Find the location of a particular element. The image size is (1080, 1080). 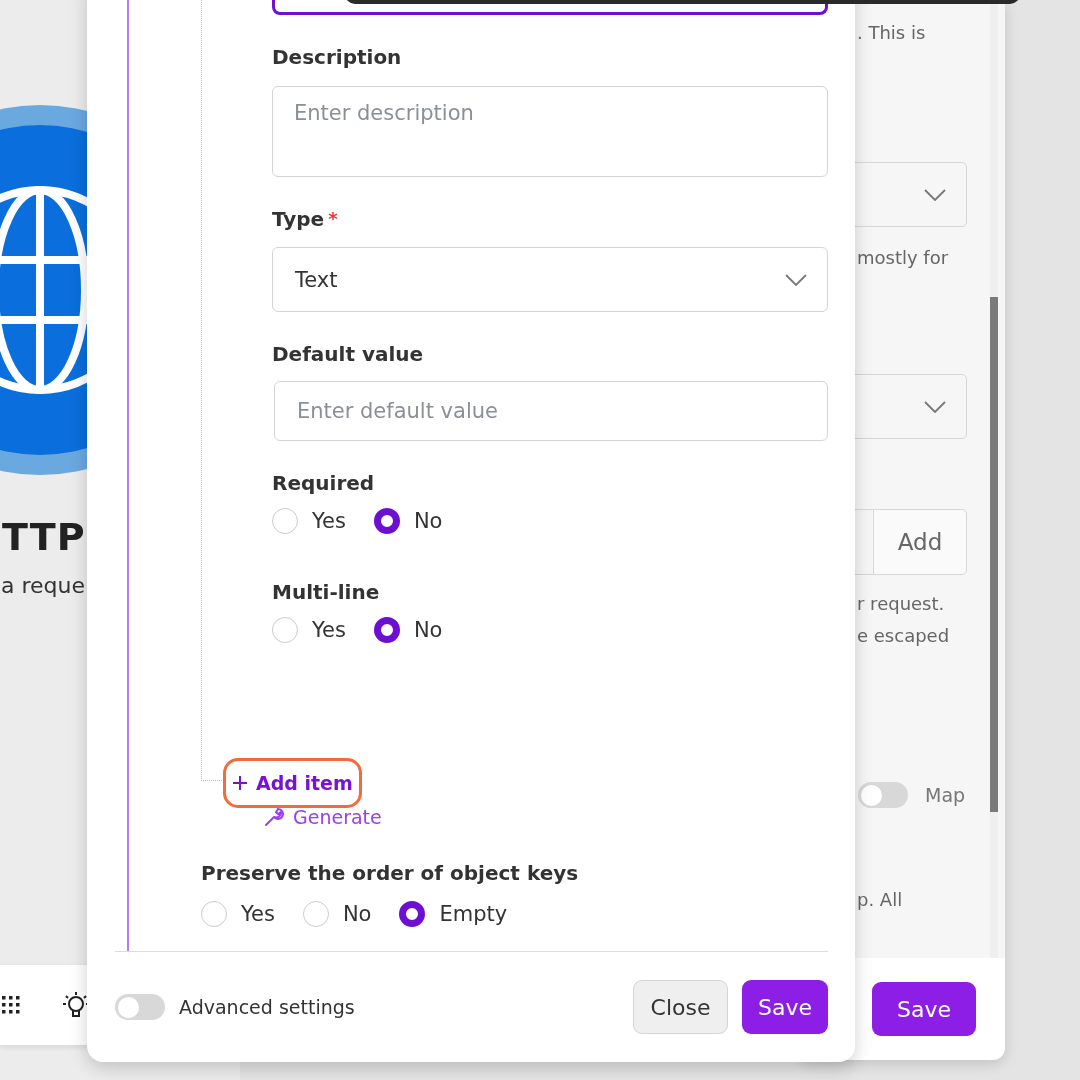

toggle-label: Map is located at coordinates (945, 795).